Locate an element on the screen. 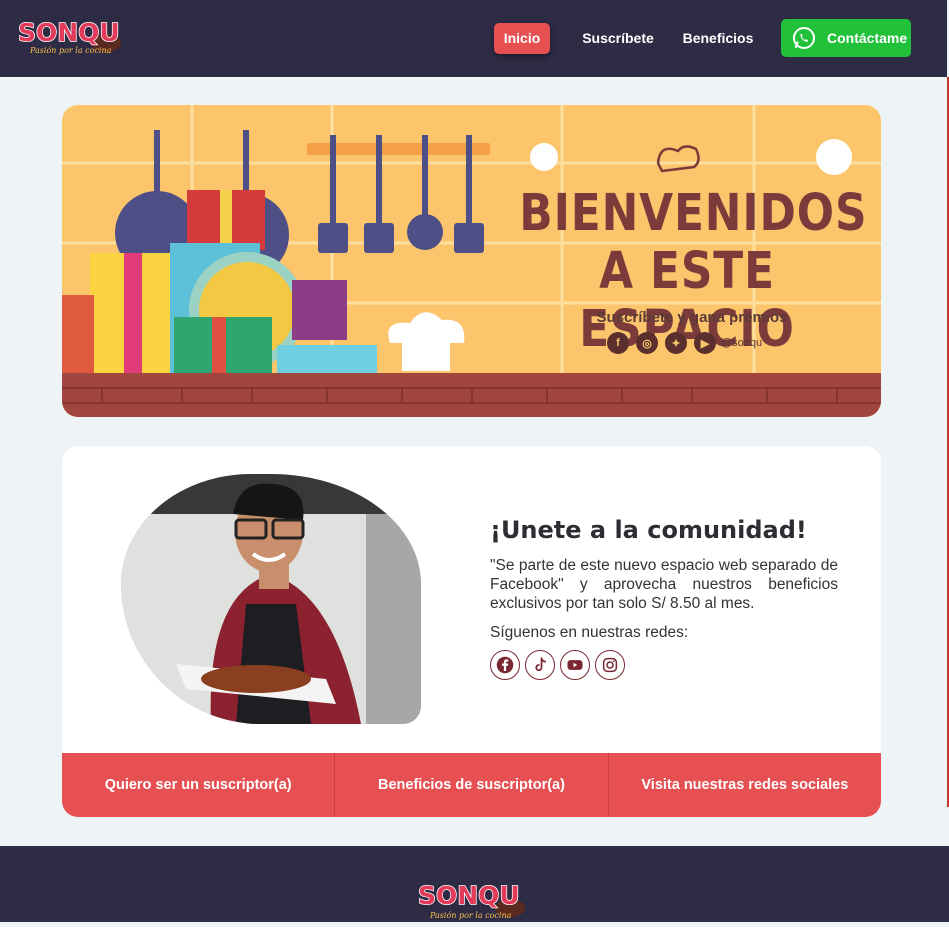  banner-instagram-icon: ◎ is located at coordinates (647, 343).